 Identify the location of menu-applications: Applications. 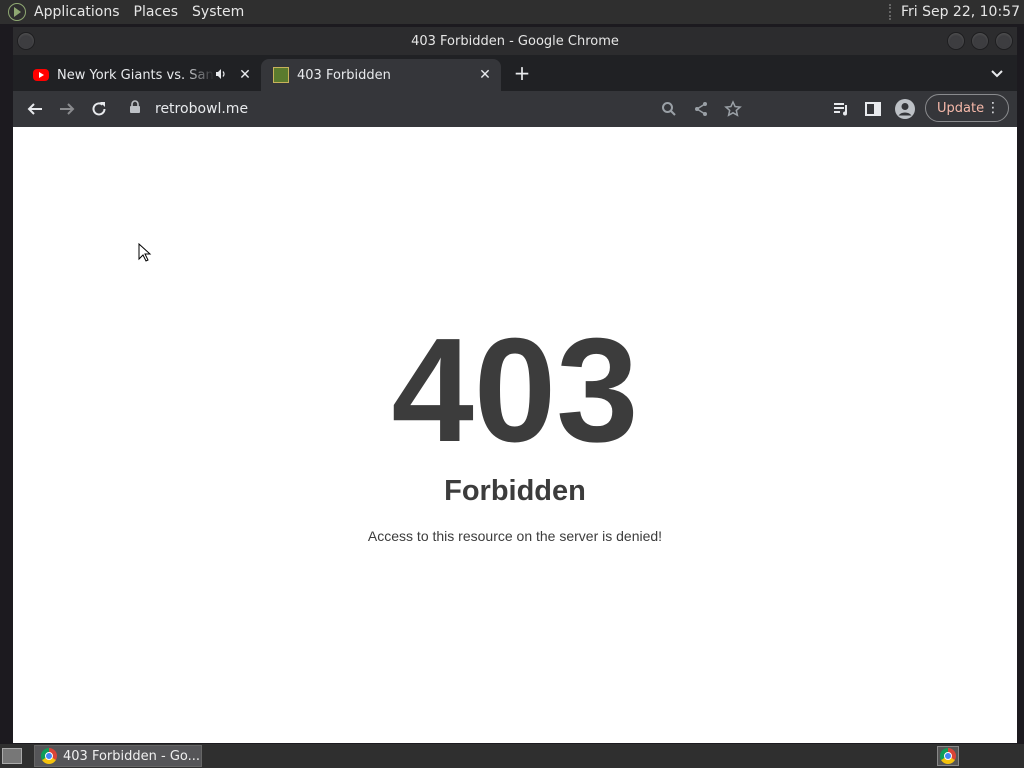
(77, 12).